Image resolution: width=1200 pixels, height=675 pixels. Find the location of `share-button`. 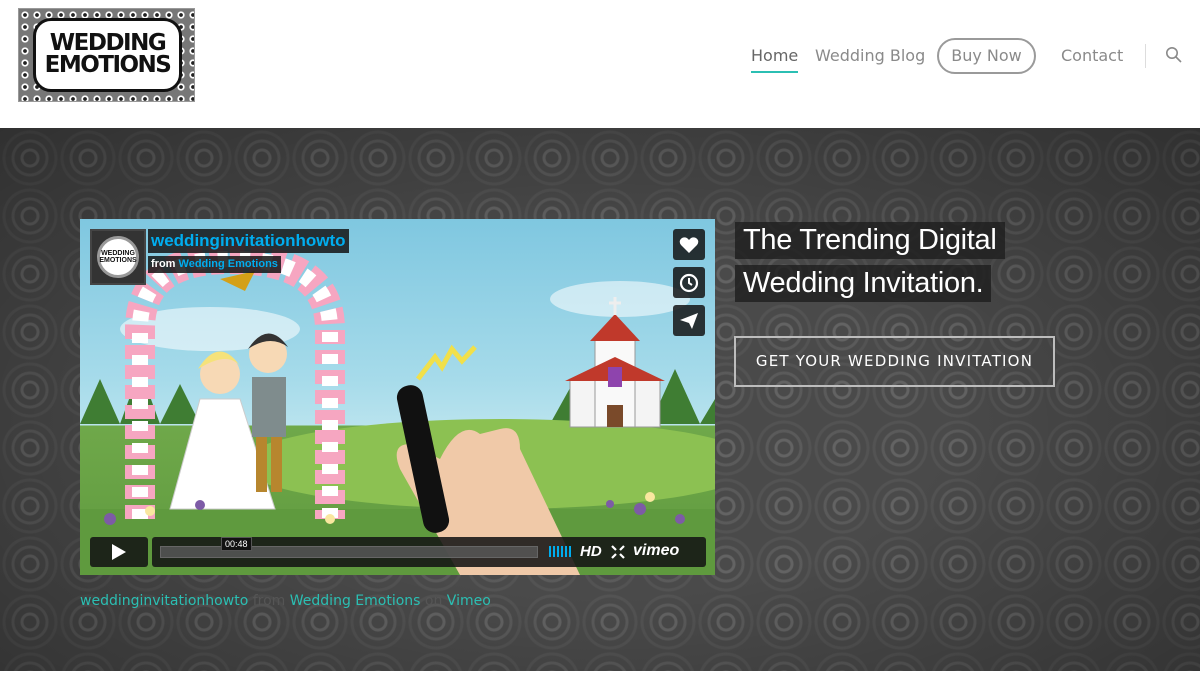

share-button is located at coordinates (689, 320).